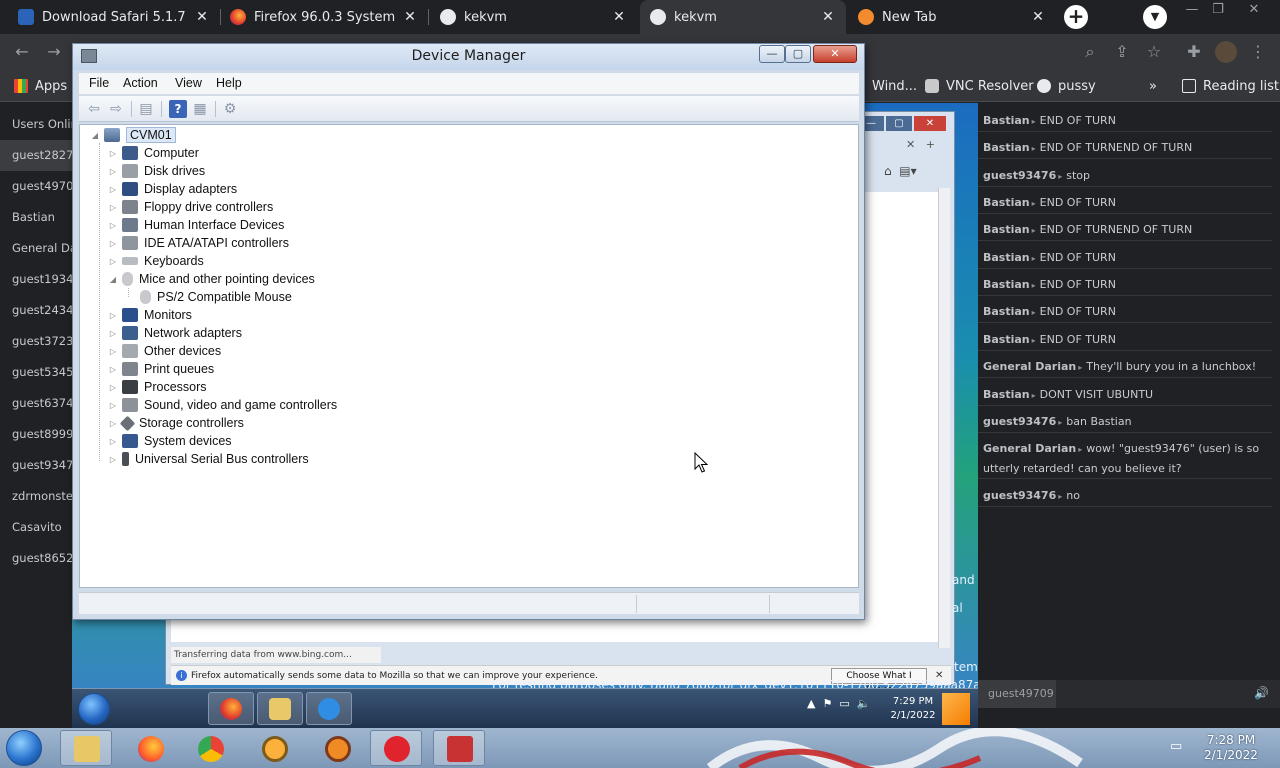 The height and width of the screenshot is (768, 1280). I want to click on list-item-user: zdrmonster, so click(36, 496).